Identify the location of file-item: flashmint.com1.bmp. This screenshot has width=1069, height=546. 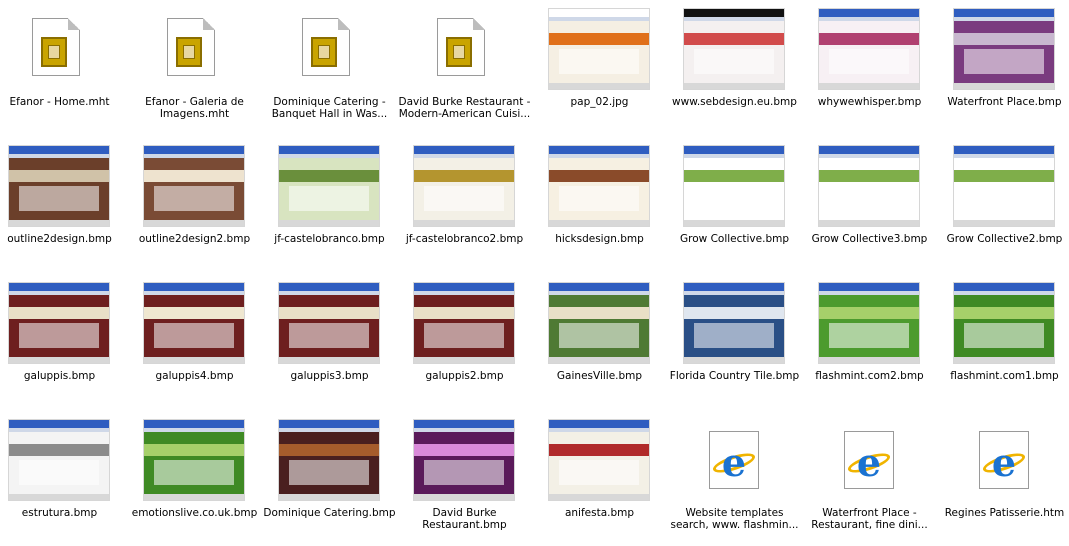
(1007, 341).